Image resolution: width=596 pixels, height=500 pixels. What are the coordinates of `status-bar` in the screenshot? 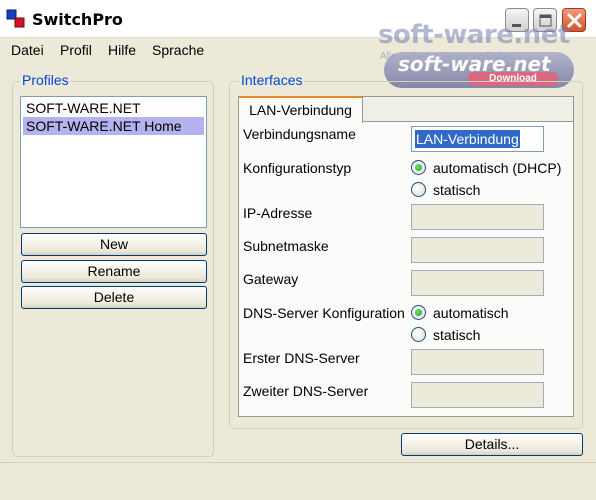 It's located at (298, 481).